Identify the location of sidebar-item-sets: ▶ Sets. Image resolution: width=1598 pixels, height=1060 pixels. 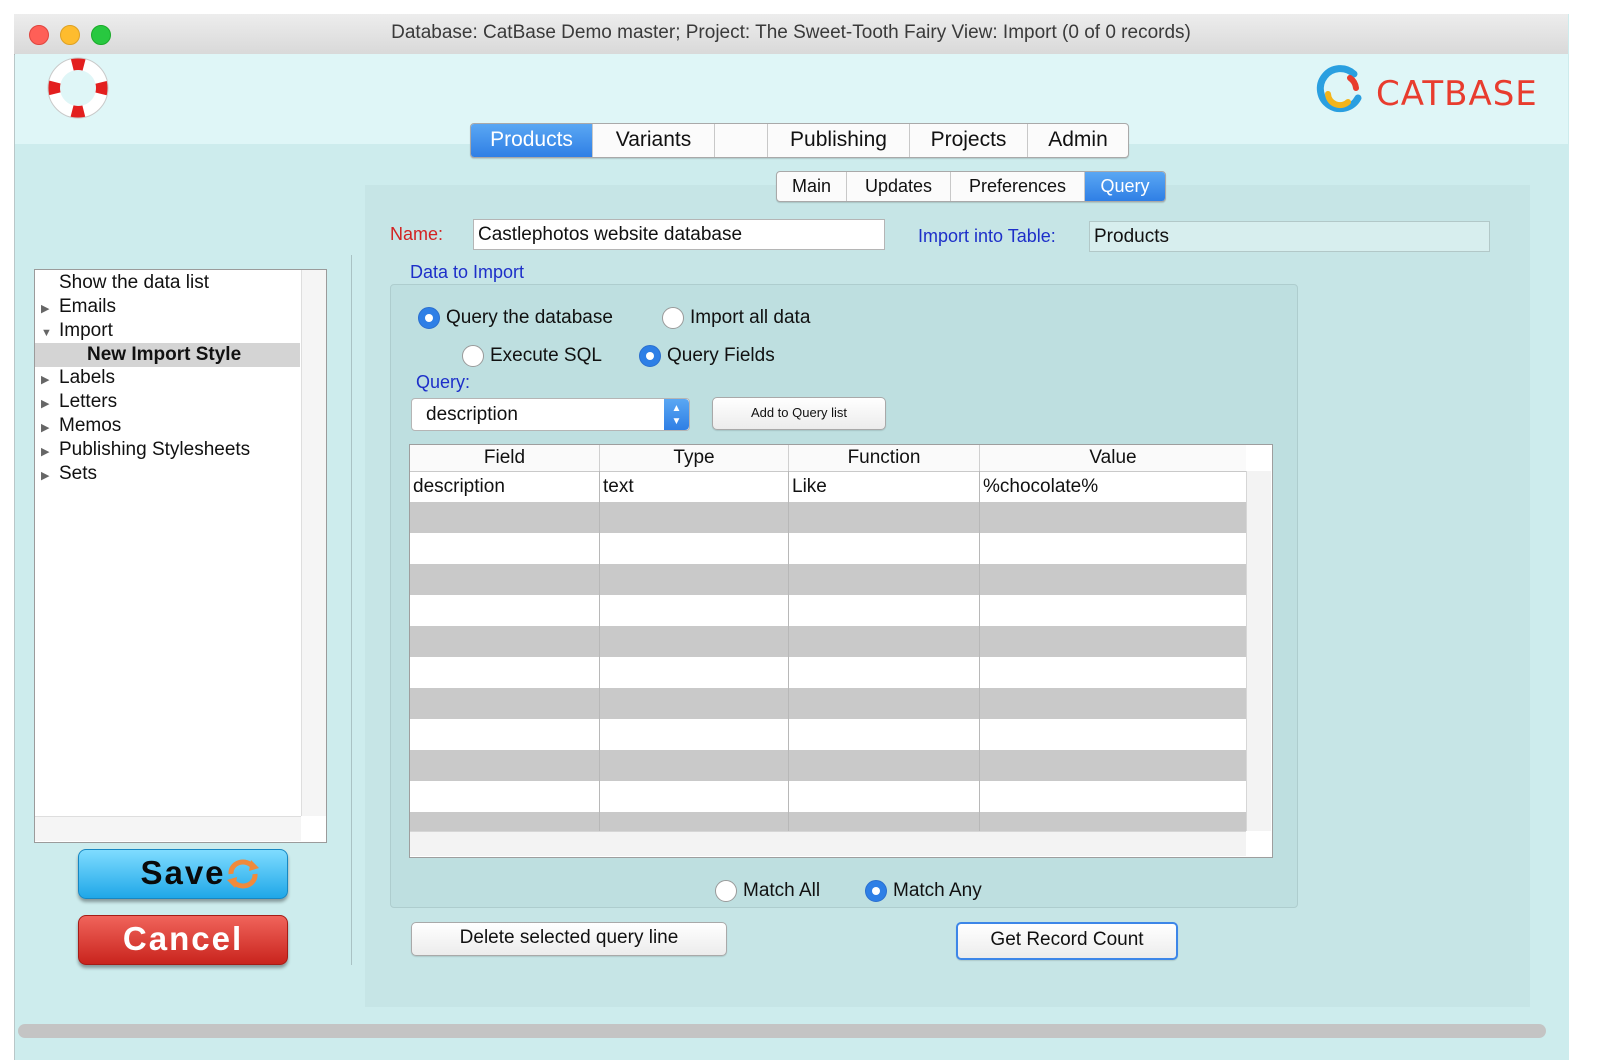
(69, 474).